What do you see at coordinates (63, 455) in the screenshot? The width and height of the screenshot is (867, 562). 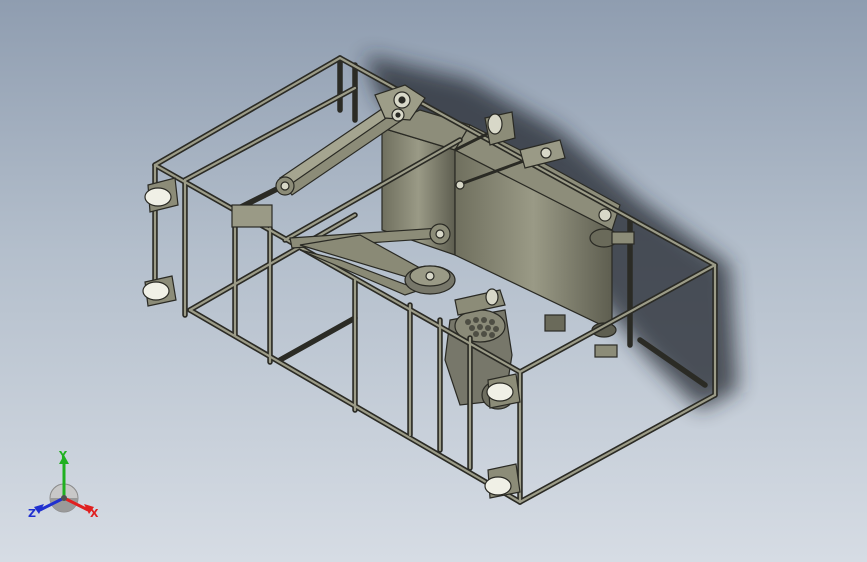 I see `y-axis-label: Y` at bounding box center [63, 455].